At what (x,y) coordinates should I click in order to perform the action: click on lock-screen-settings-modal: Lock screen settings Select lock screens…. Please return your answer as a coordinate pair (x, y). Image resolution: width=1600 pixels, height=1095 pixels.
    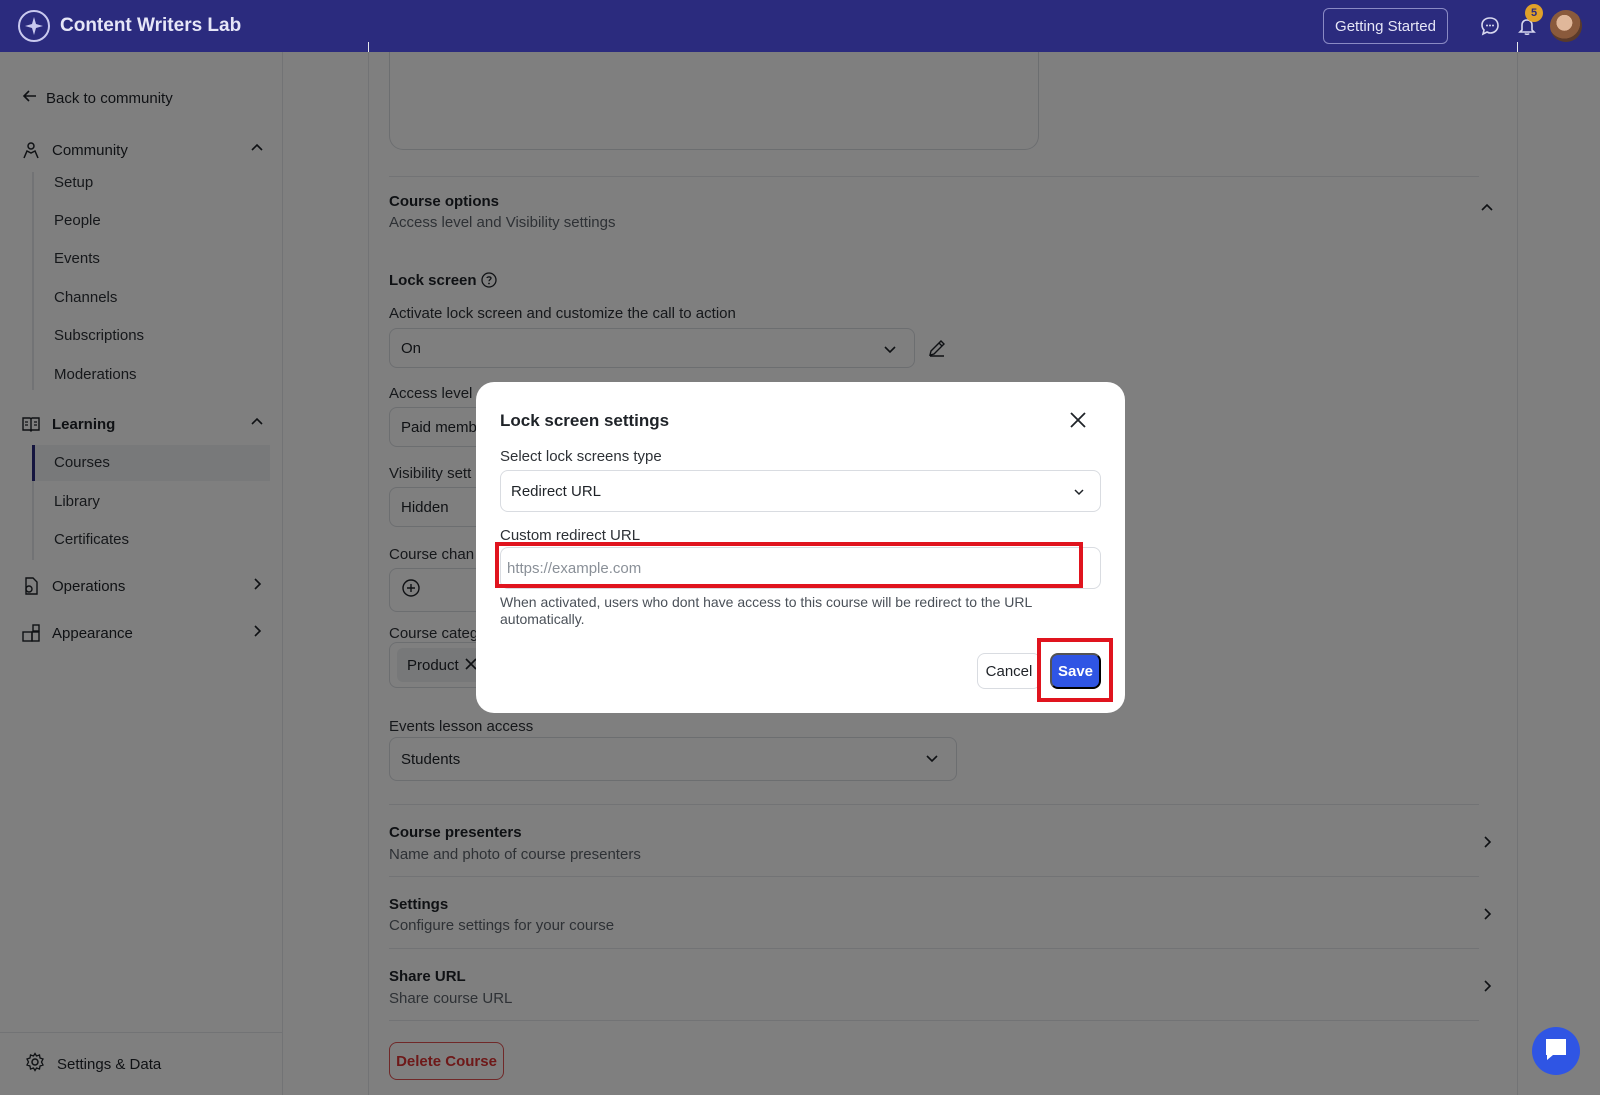
    Looking at the image, I should click on (800, 547).